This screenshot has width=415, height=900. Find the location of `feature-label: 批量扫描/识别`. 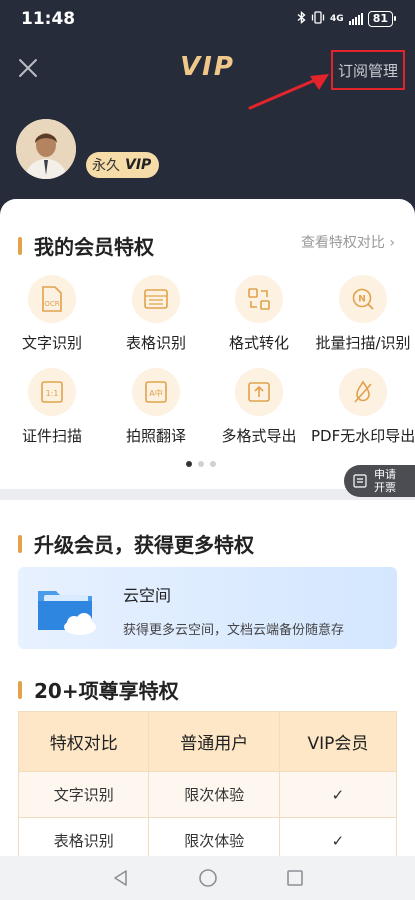

feature-label: 批量扫描/识别 is located at coordinates (363, 343).